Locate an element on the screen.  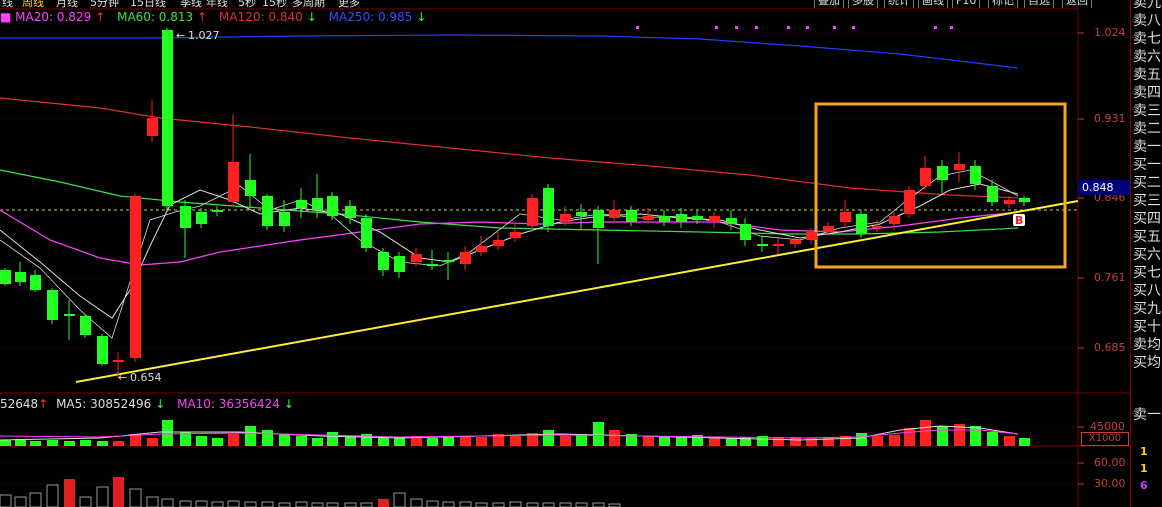
avg-buy: 买均 is located at coordinates (1147, 363).